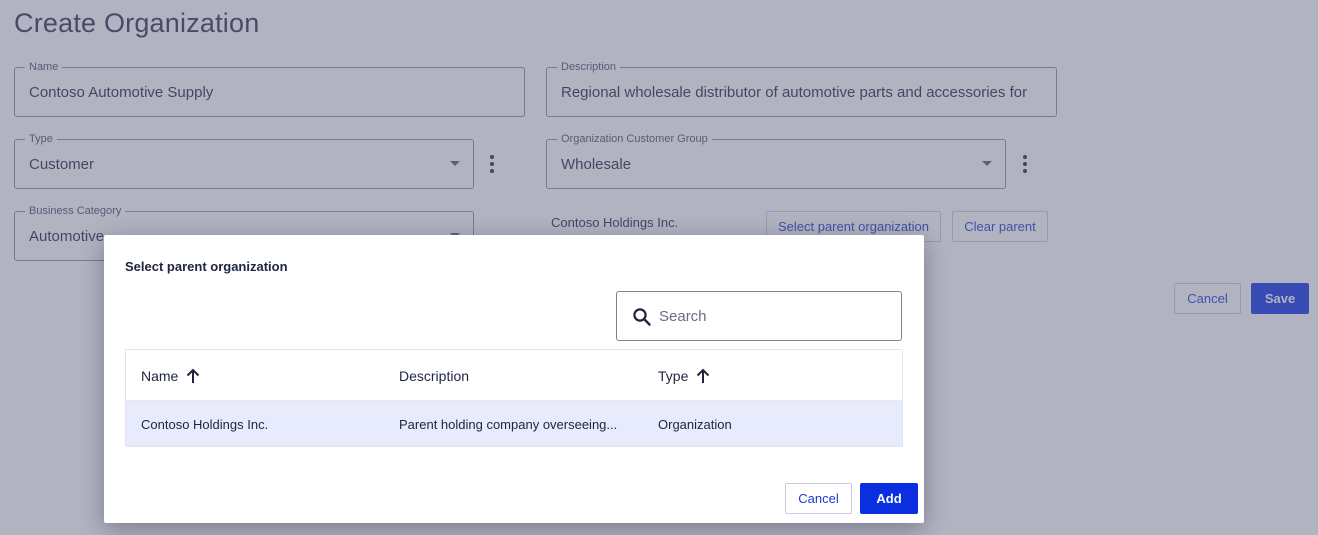 This screenshot has height=535, width=1318. I want to click on column-header-name-label: Name, so click(160, 375).